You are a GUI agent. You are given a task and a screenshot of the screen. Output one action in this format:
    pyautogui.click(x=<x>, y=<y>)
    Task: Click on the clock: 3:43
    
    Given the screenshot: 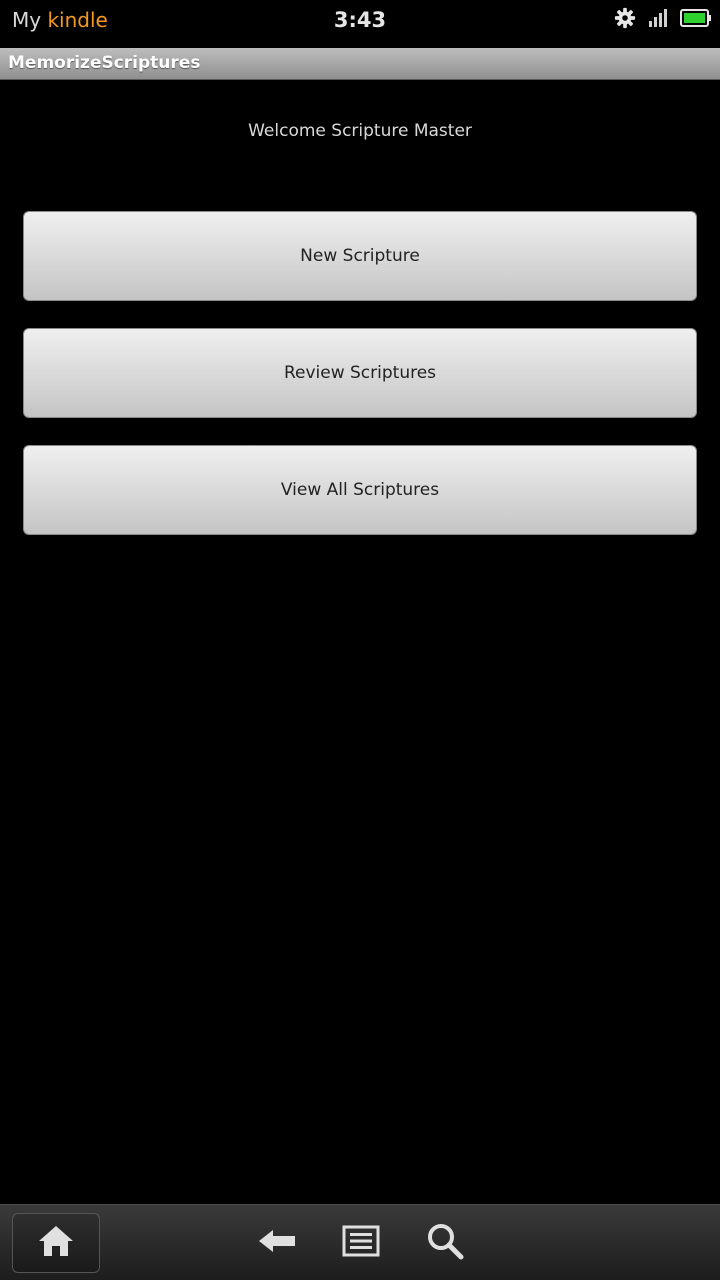 What is the action you would take?
    pyautogui.click(x=360, y=20)
    